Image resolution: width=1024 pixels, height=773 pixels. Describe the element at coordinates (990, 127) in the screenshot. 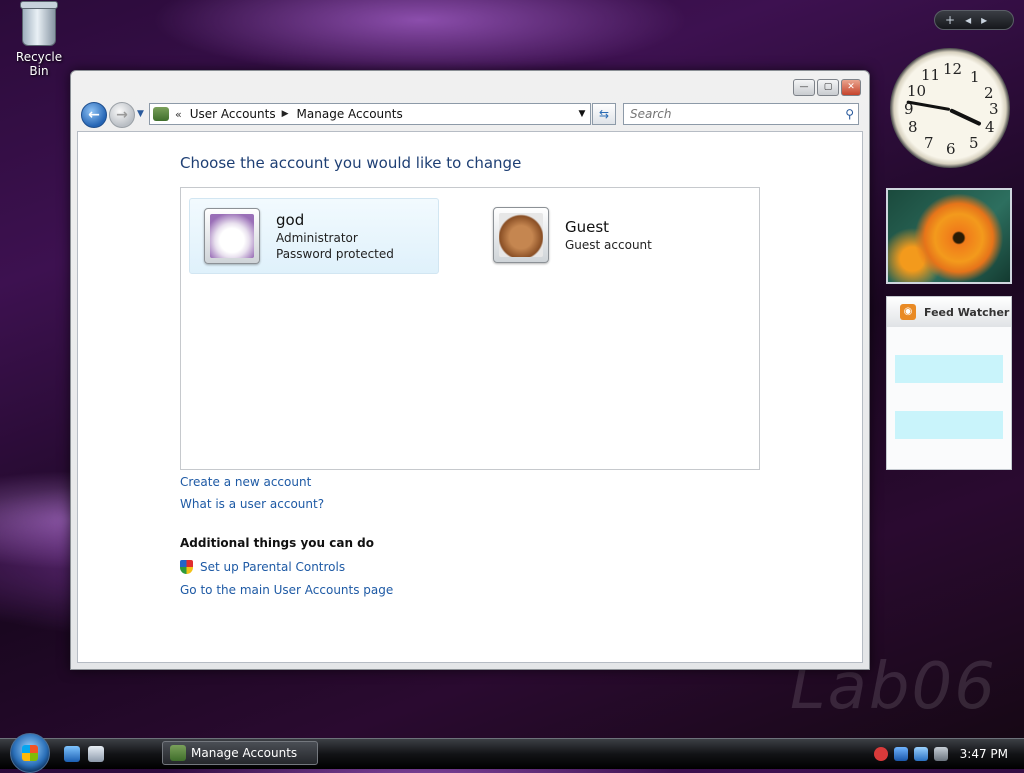

I see `clock-number: 4` at that location.